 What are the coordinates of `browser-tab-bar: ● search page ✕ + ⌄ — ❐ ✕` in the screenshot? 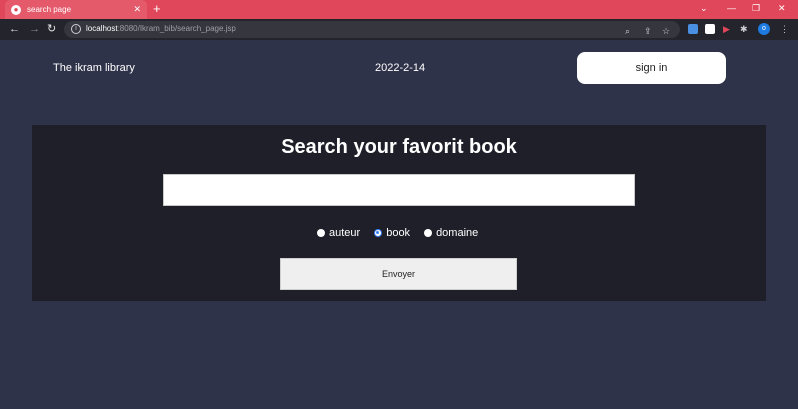 It's located at (399, 9).